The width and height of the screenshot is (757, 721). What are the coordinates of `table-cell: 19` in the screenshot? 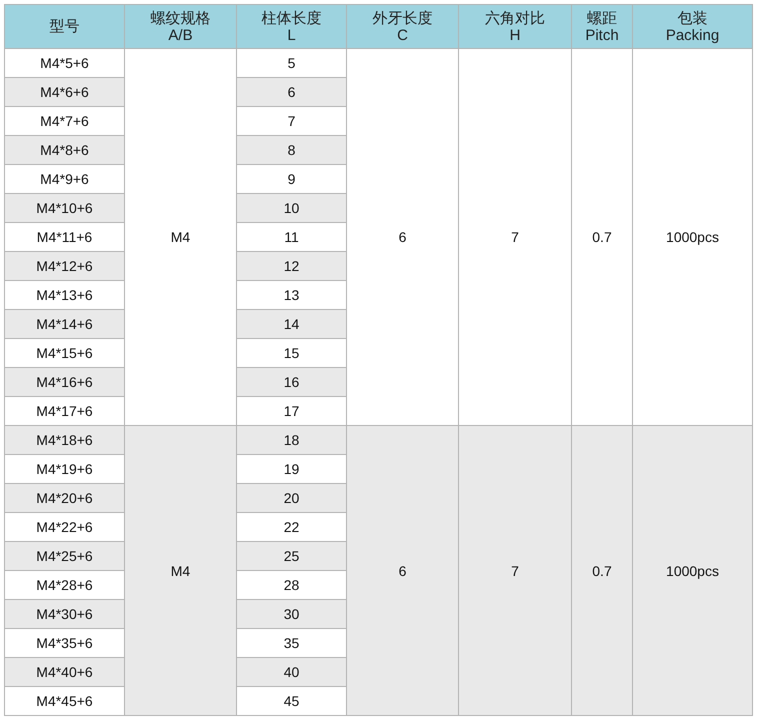 It's located at (291, 469).